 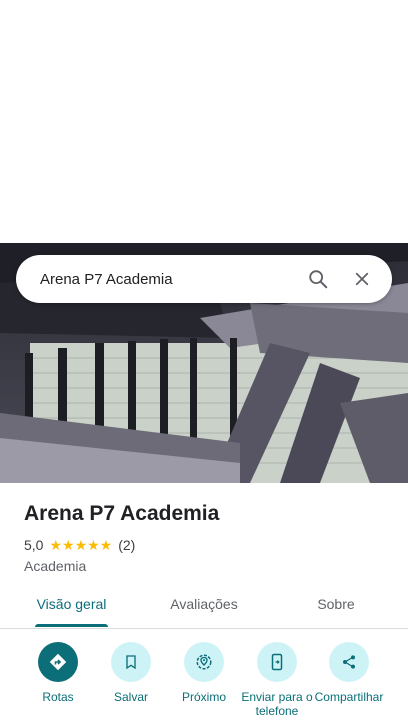 What do you see at coordinates (71, 625) in the screenshot?
I see `tab-indicator` at bounding box center [71, 625].